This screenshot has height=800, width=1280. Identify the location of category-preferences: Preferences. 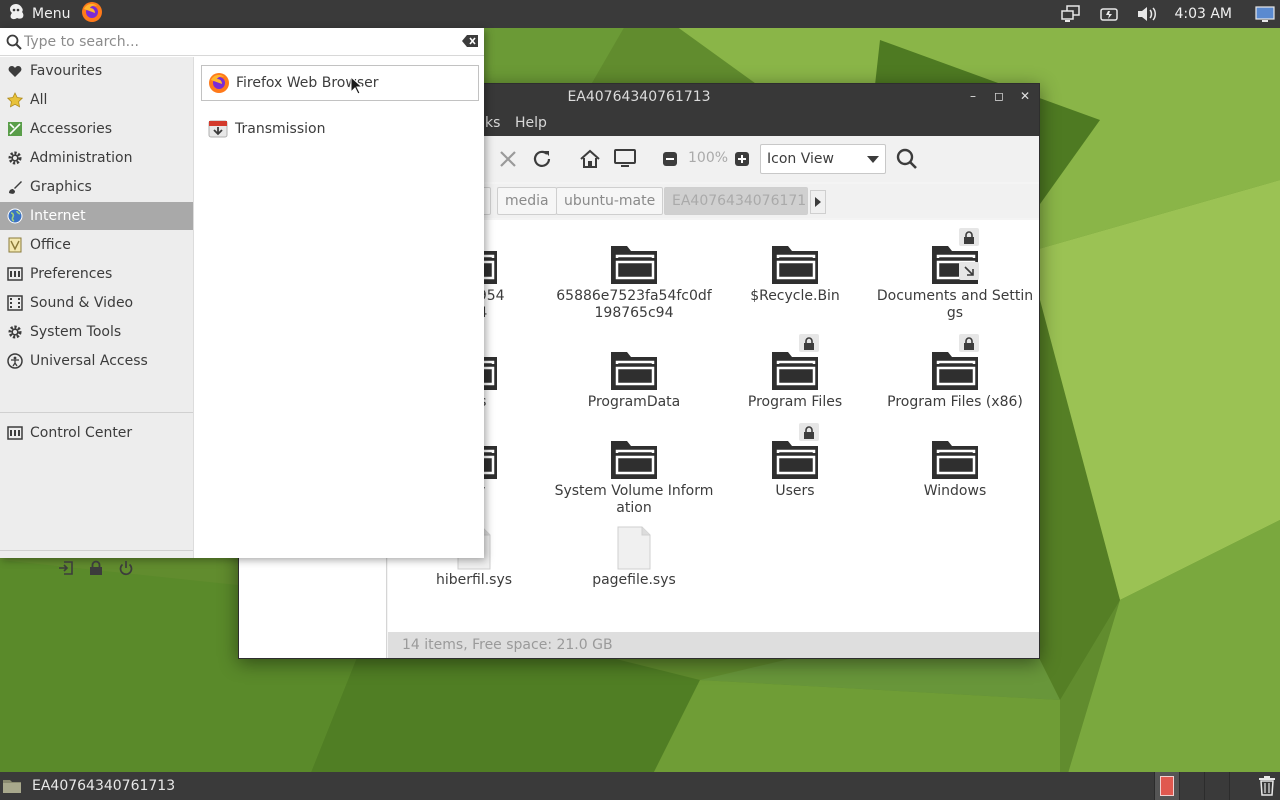
(96, 274).